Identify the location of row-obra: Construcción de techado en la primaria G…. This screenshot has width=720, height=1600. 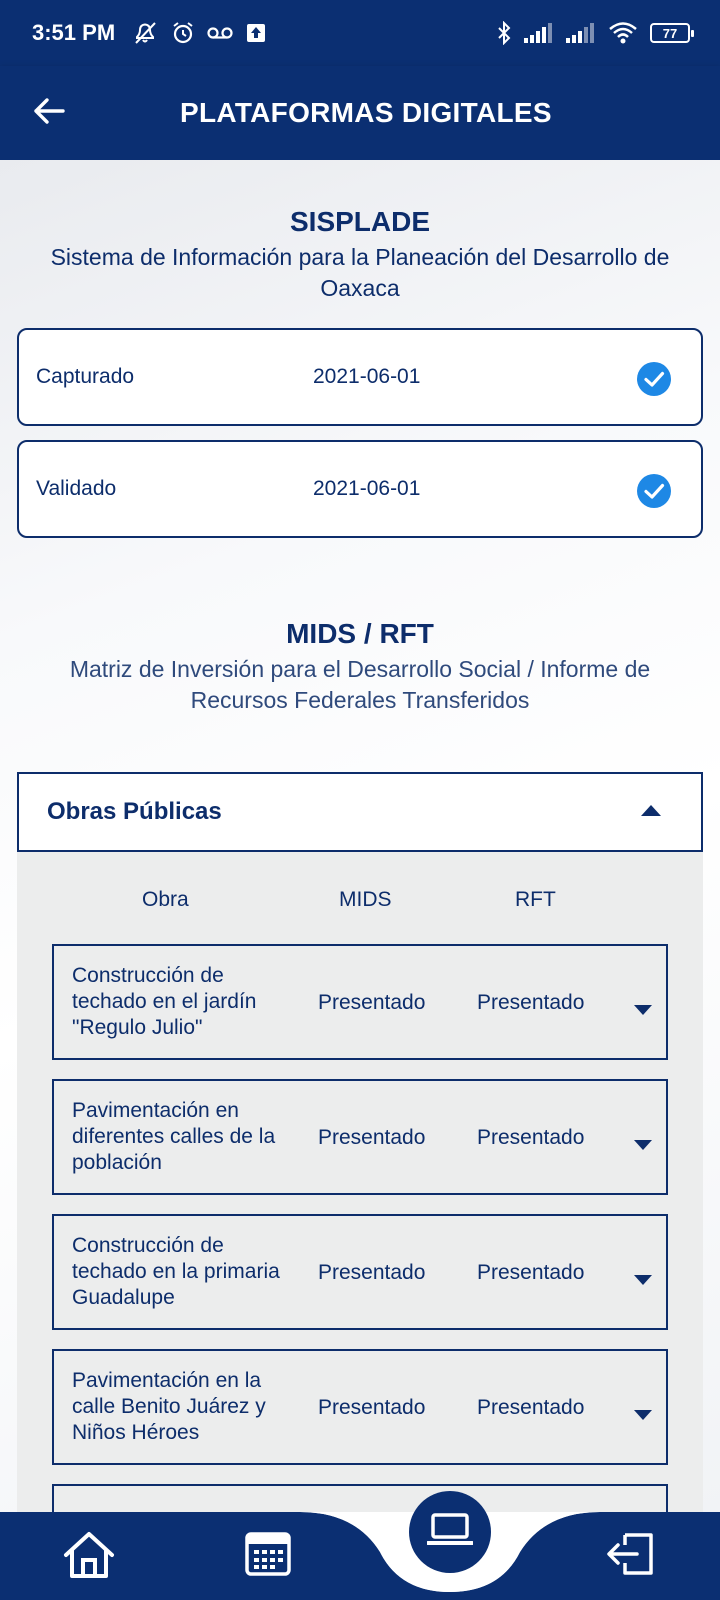
(176, 1271).